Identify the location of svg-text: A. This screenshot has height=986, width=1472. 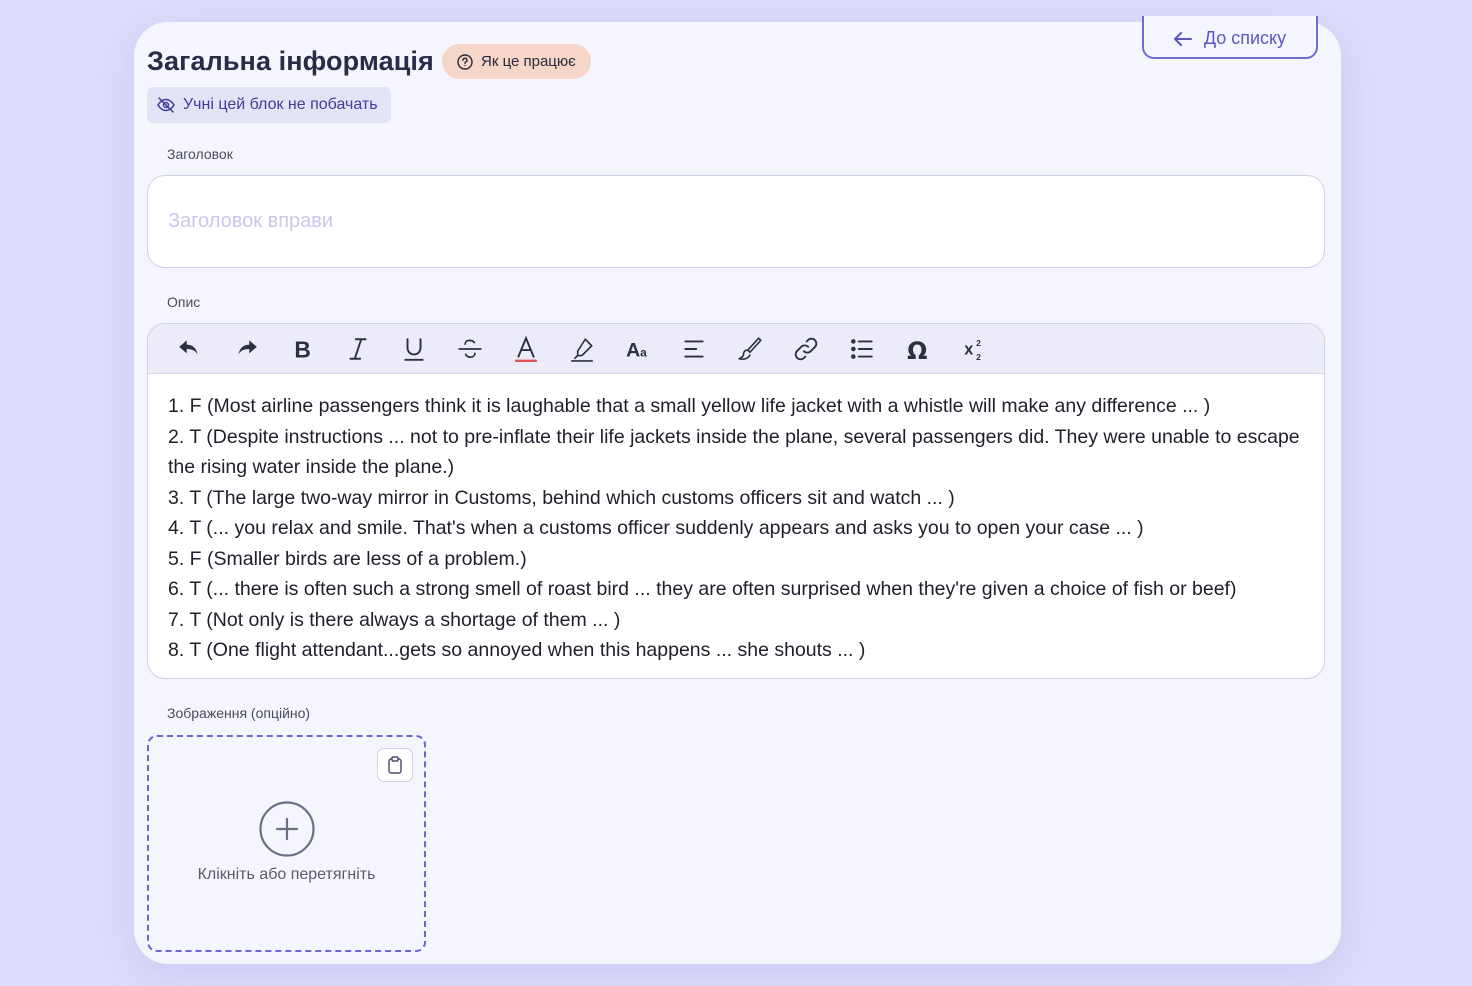
(633, 350).